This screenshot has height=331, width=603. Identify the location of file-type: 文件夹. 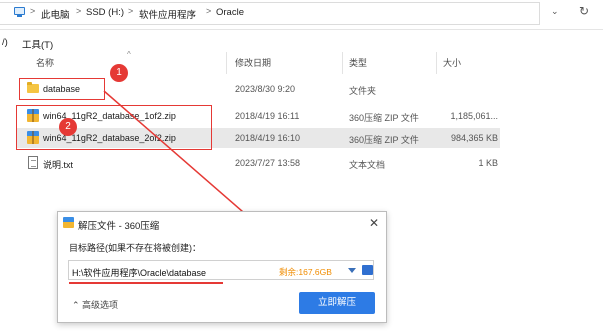
(363, 91).